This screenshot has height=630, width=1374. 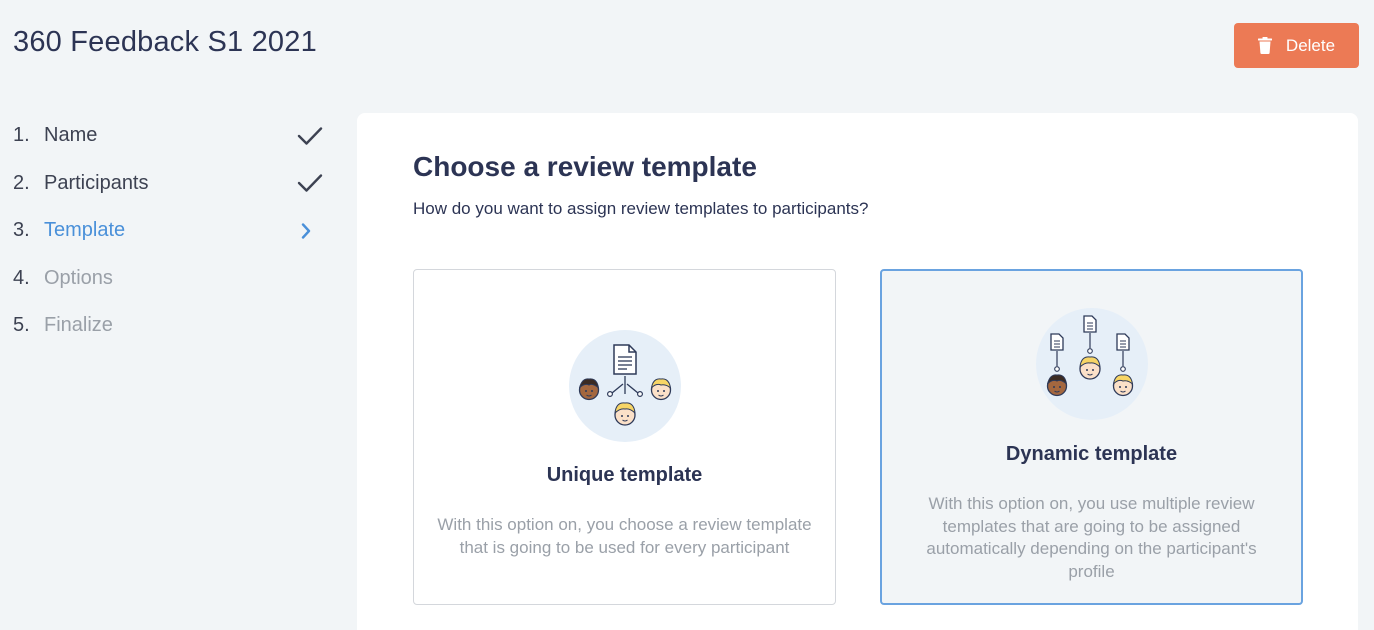 What do you see at coordinates (1264, 45) in the screenshot?
I see `trash-icon` at bounding box center [1264, 45].